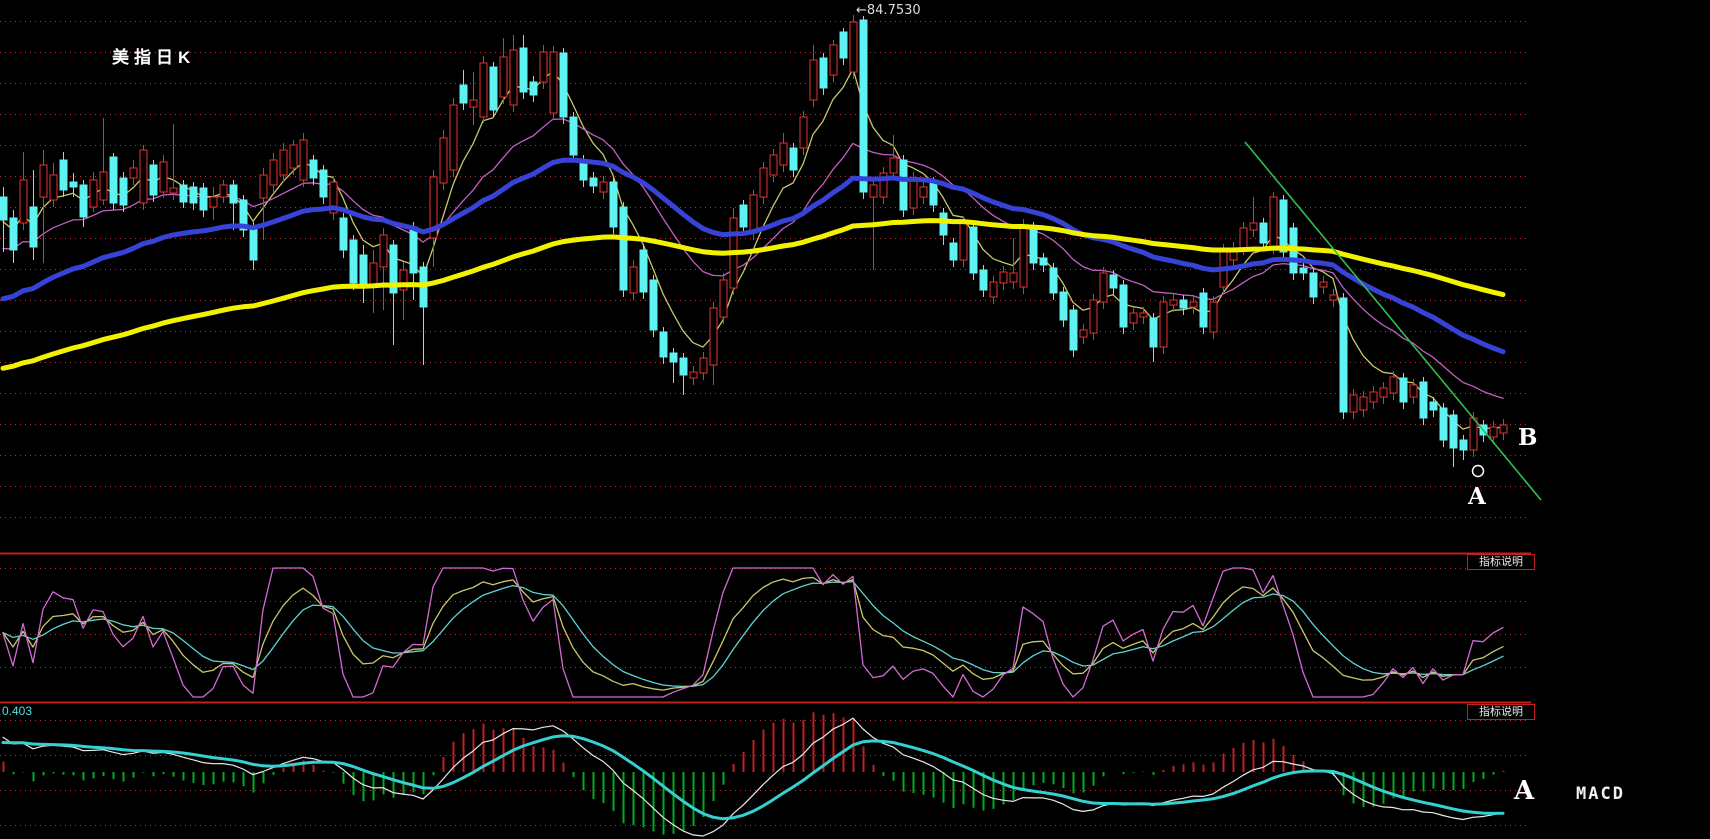 This screenshot has height=839, width=1710. What do you see at coordinates (17, 711) in the screenshot?
I see `macd-value-readout: 0.403` at bounding box center [17, 711].